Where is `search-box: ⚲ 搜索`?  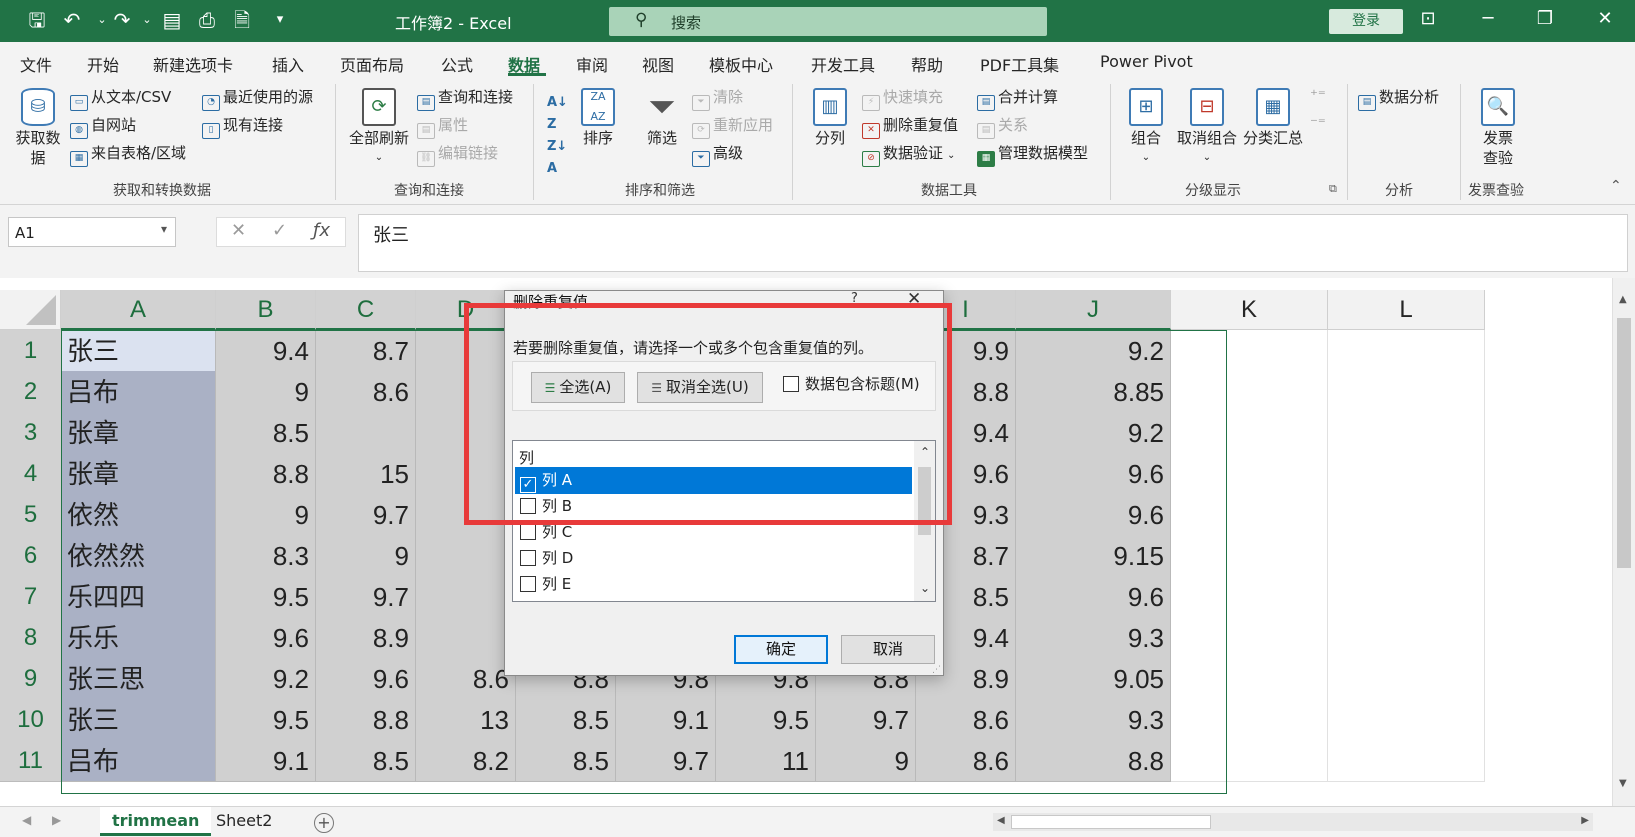
search-box: ⚲ 搜索 is located at coordinates (828, 21).